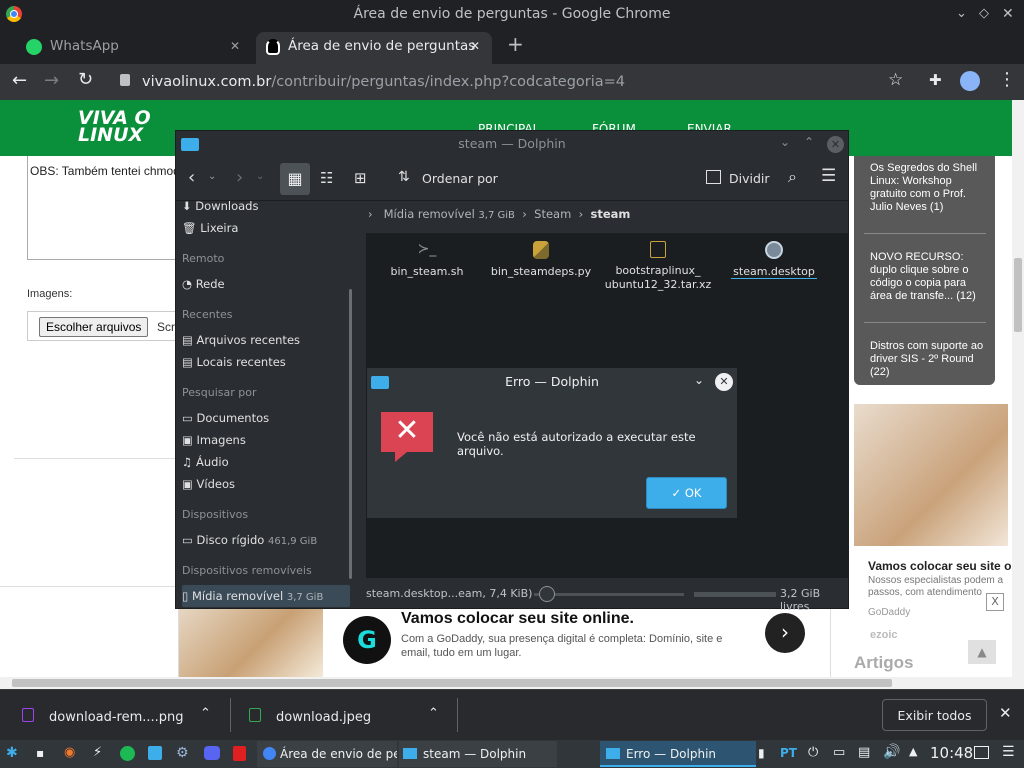  Describe the element at coordinates (611, 214) in the screenshot. I see `breadcrumb-current: steam` at that location.